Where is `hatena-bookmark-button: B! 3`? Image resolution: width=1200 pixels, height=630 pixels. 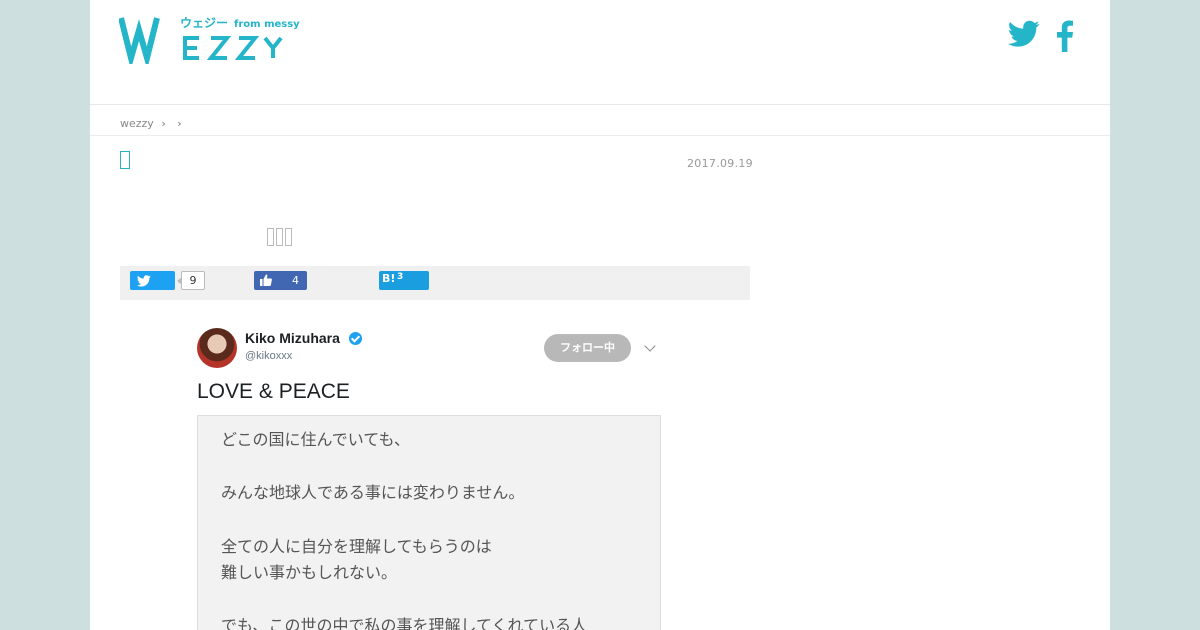 hatena-bookmark-button: B! 3 is located at coordinates (404, 280).